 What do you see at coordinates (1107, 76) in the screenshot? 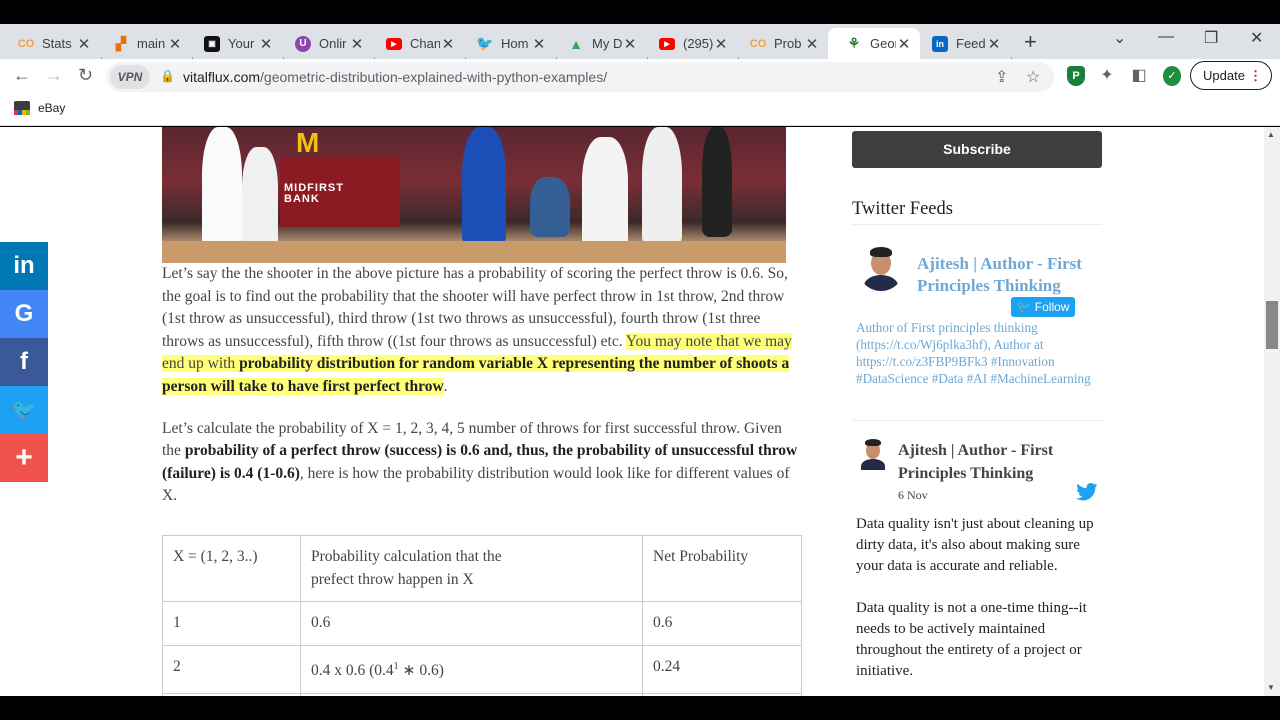
I see `extensions-puzzle-icon: ✦` at bounding box center [1107, 76].